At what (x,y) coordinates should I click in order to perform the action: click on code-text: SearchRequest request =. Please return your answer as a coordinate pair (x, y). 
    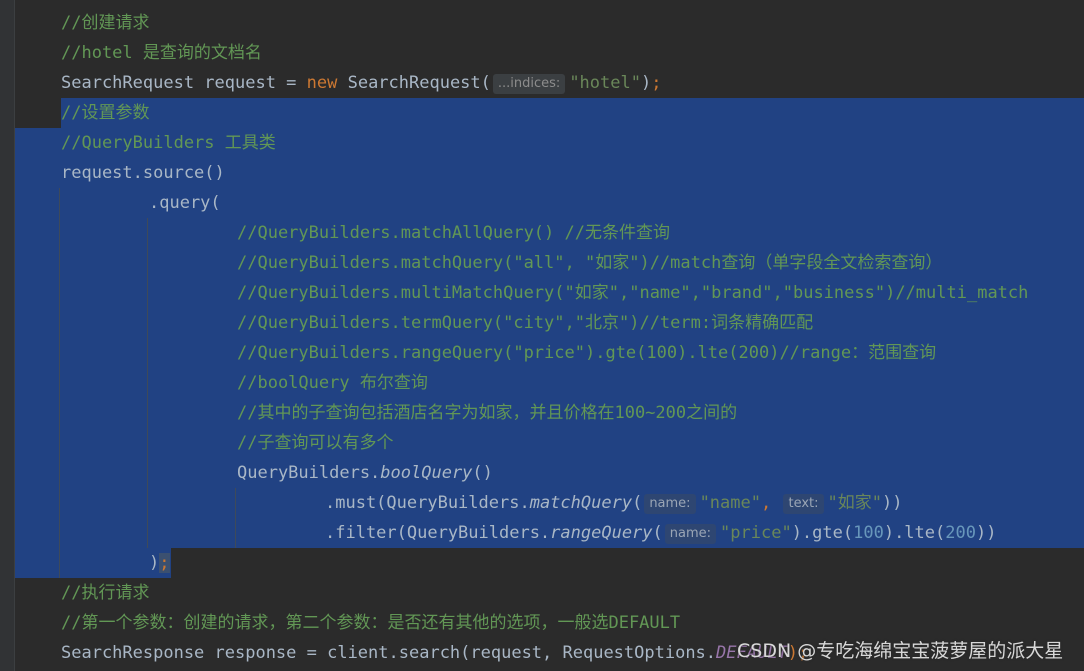
    Looking at the image, I should click on (184, 83).